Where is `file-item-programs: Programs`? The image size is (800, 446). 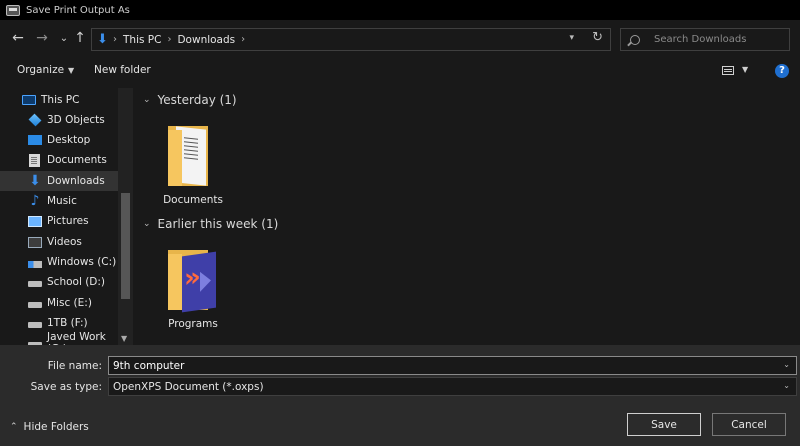
file-item-programs: Programs is located at coordinates (193, 292).